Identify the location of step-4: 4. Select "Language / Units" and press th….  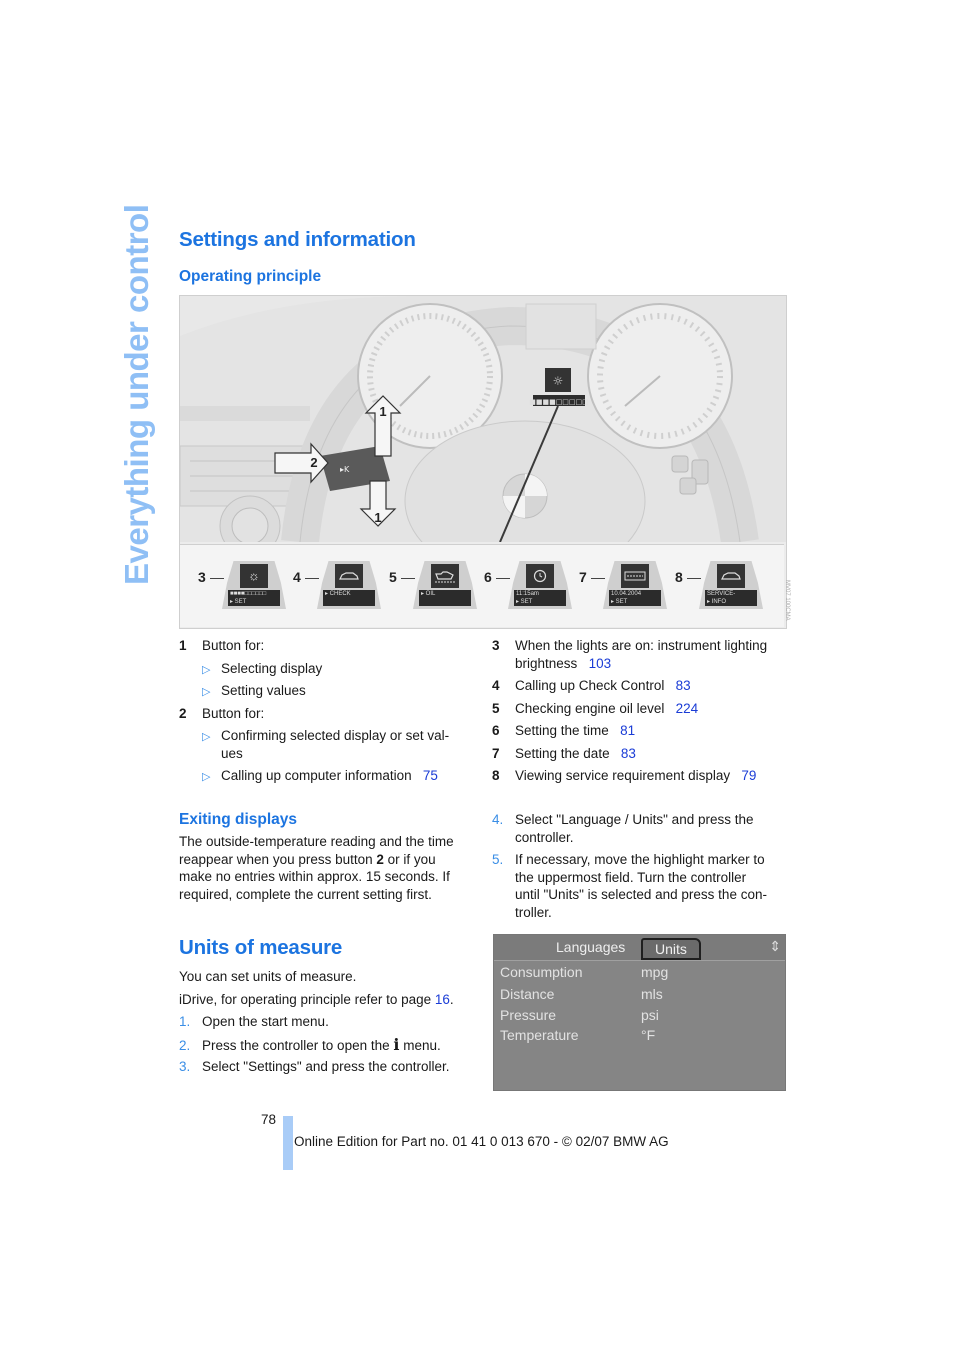
(623, 828).